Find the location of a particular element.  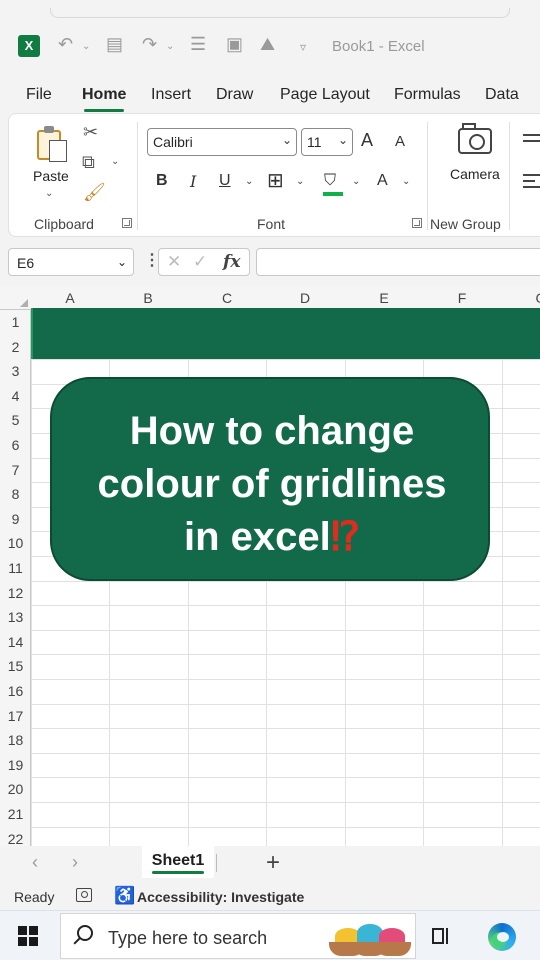

column-header-c: C is located at coordinates (227, 298).